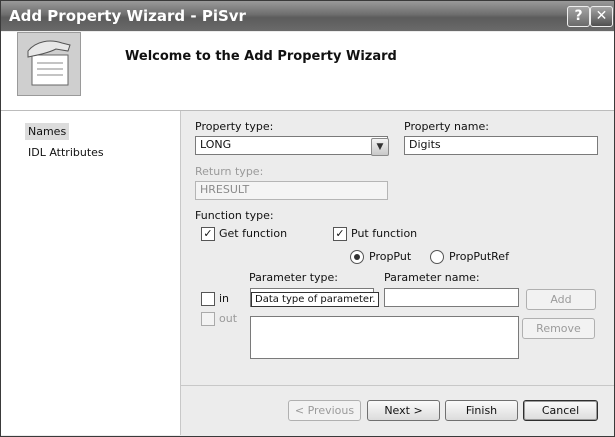 Image resolution: width=615 pixels, height=437 pixels. What do you see at coordinates (208, 319) in the screenshot?
I see `out-checkbox` at bounding box center [208, 319].